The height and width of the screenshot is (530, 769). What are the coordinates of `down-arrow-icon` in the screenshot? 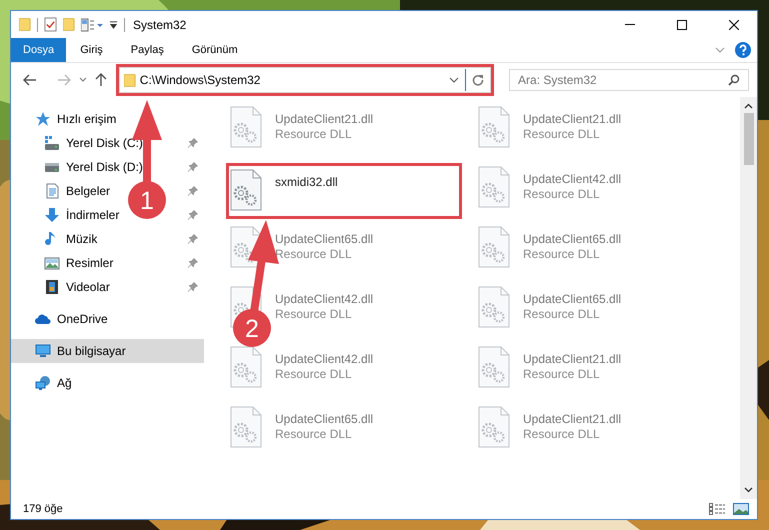 It's located at (52, 215).